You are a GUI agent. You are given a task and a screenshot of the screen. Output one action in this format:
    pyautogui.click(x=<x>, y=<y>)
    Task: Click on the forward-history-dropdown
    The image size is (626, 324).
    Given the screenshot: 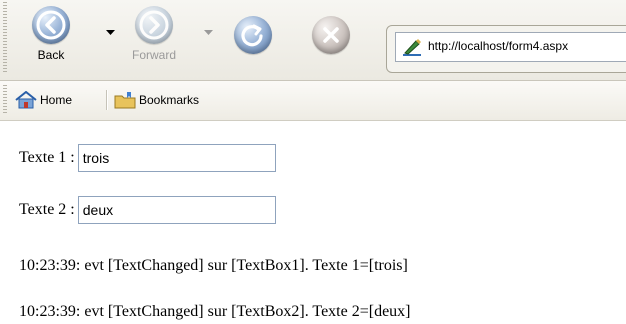 What is the action you would take?
    pyautogui.click(x=208, y=33)
    